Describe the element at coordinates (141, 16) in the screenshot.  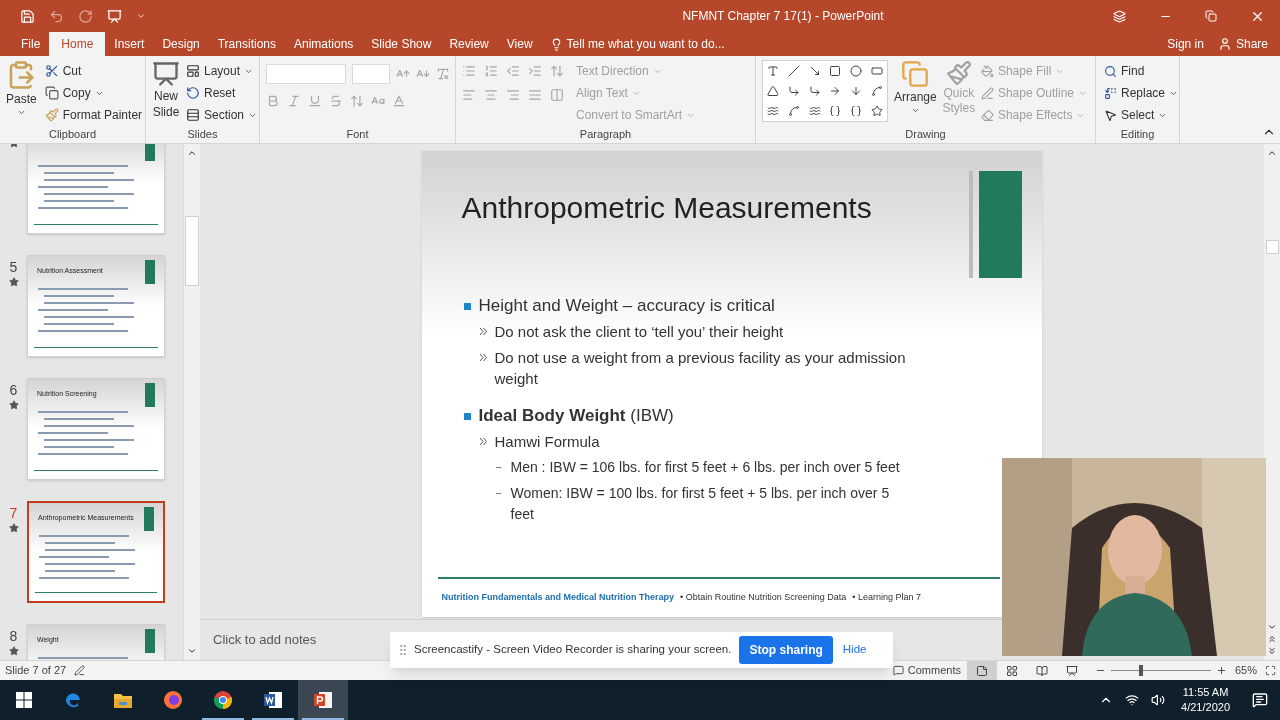
I see `customize-icon` at that location.